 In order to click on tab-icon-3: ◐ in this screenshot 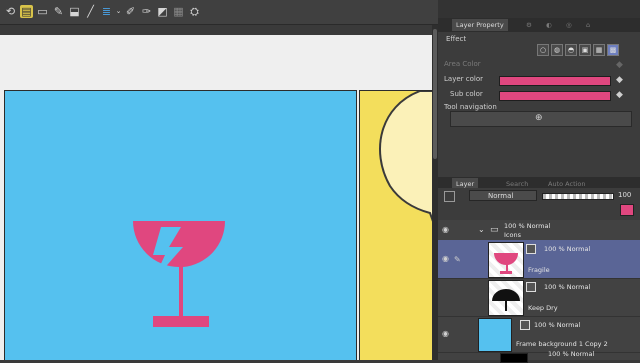, I will do `click(549, 25)`.